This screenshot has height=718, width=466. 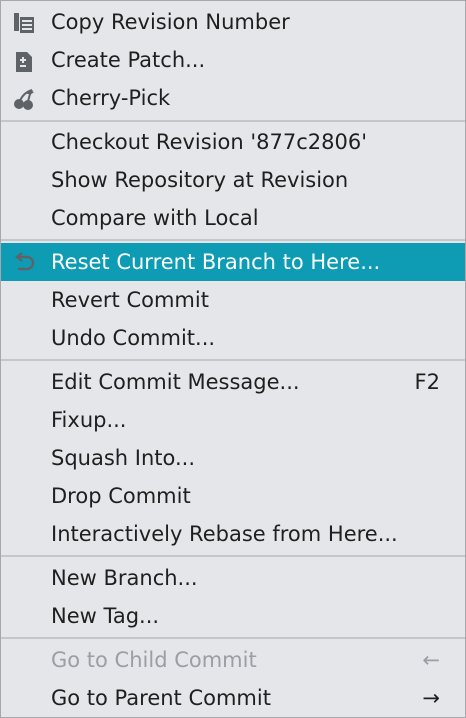 I want to click on menu-item-compare-with-local: Compare with Local, so click(x=233, y=218).